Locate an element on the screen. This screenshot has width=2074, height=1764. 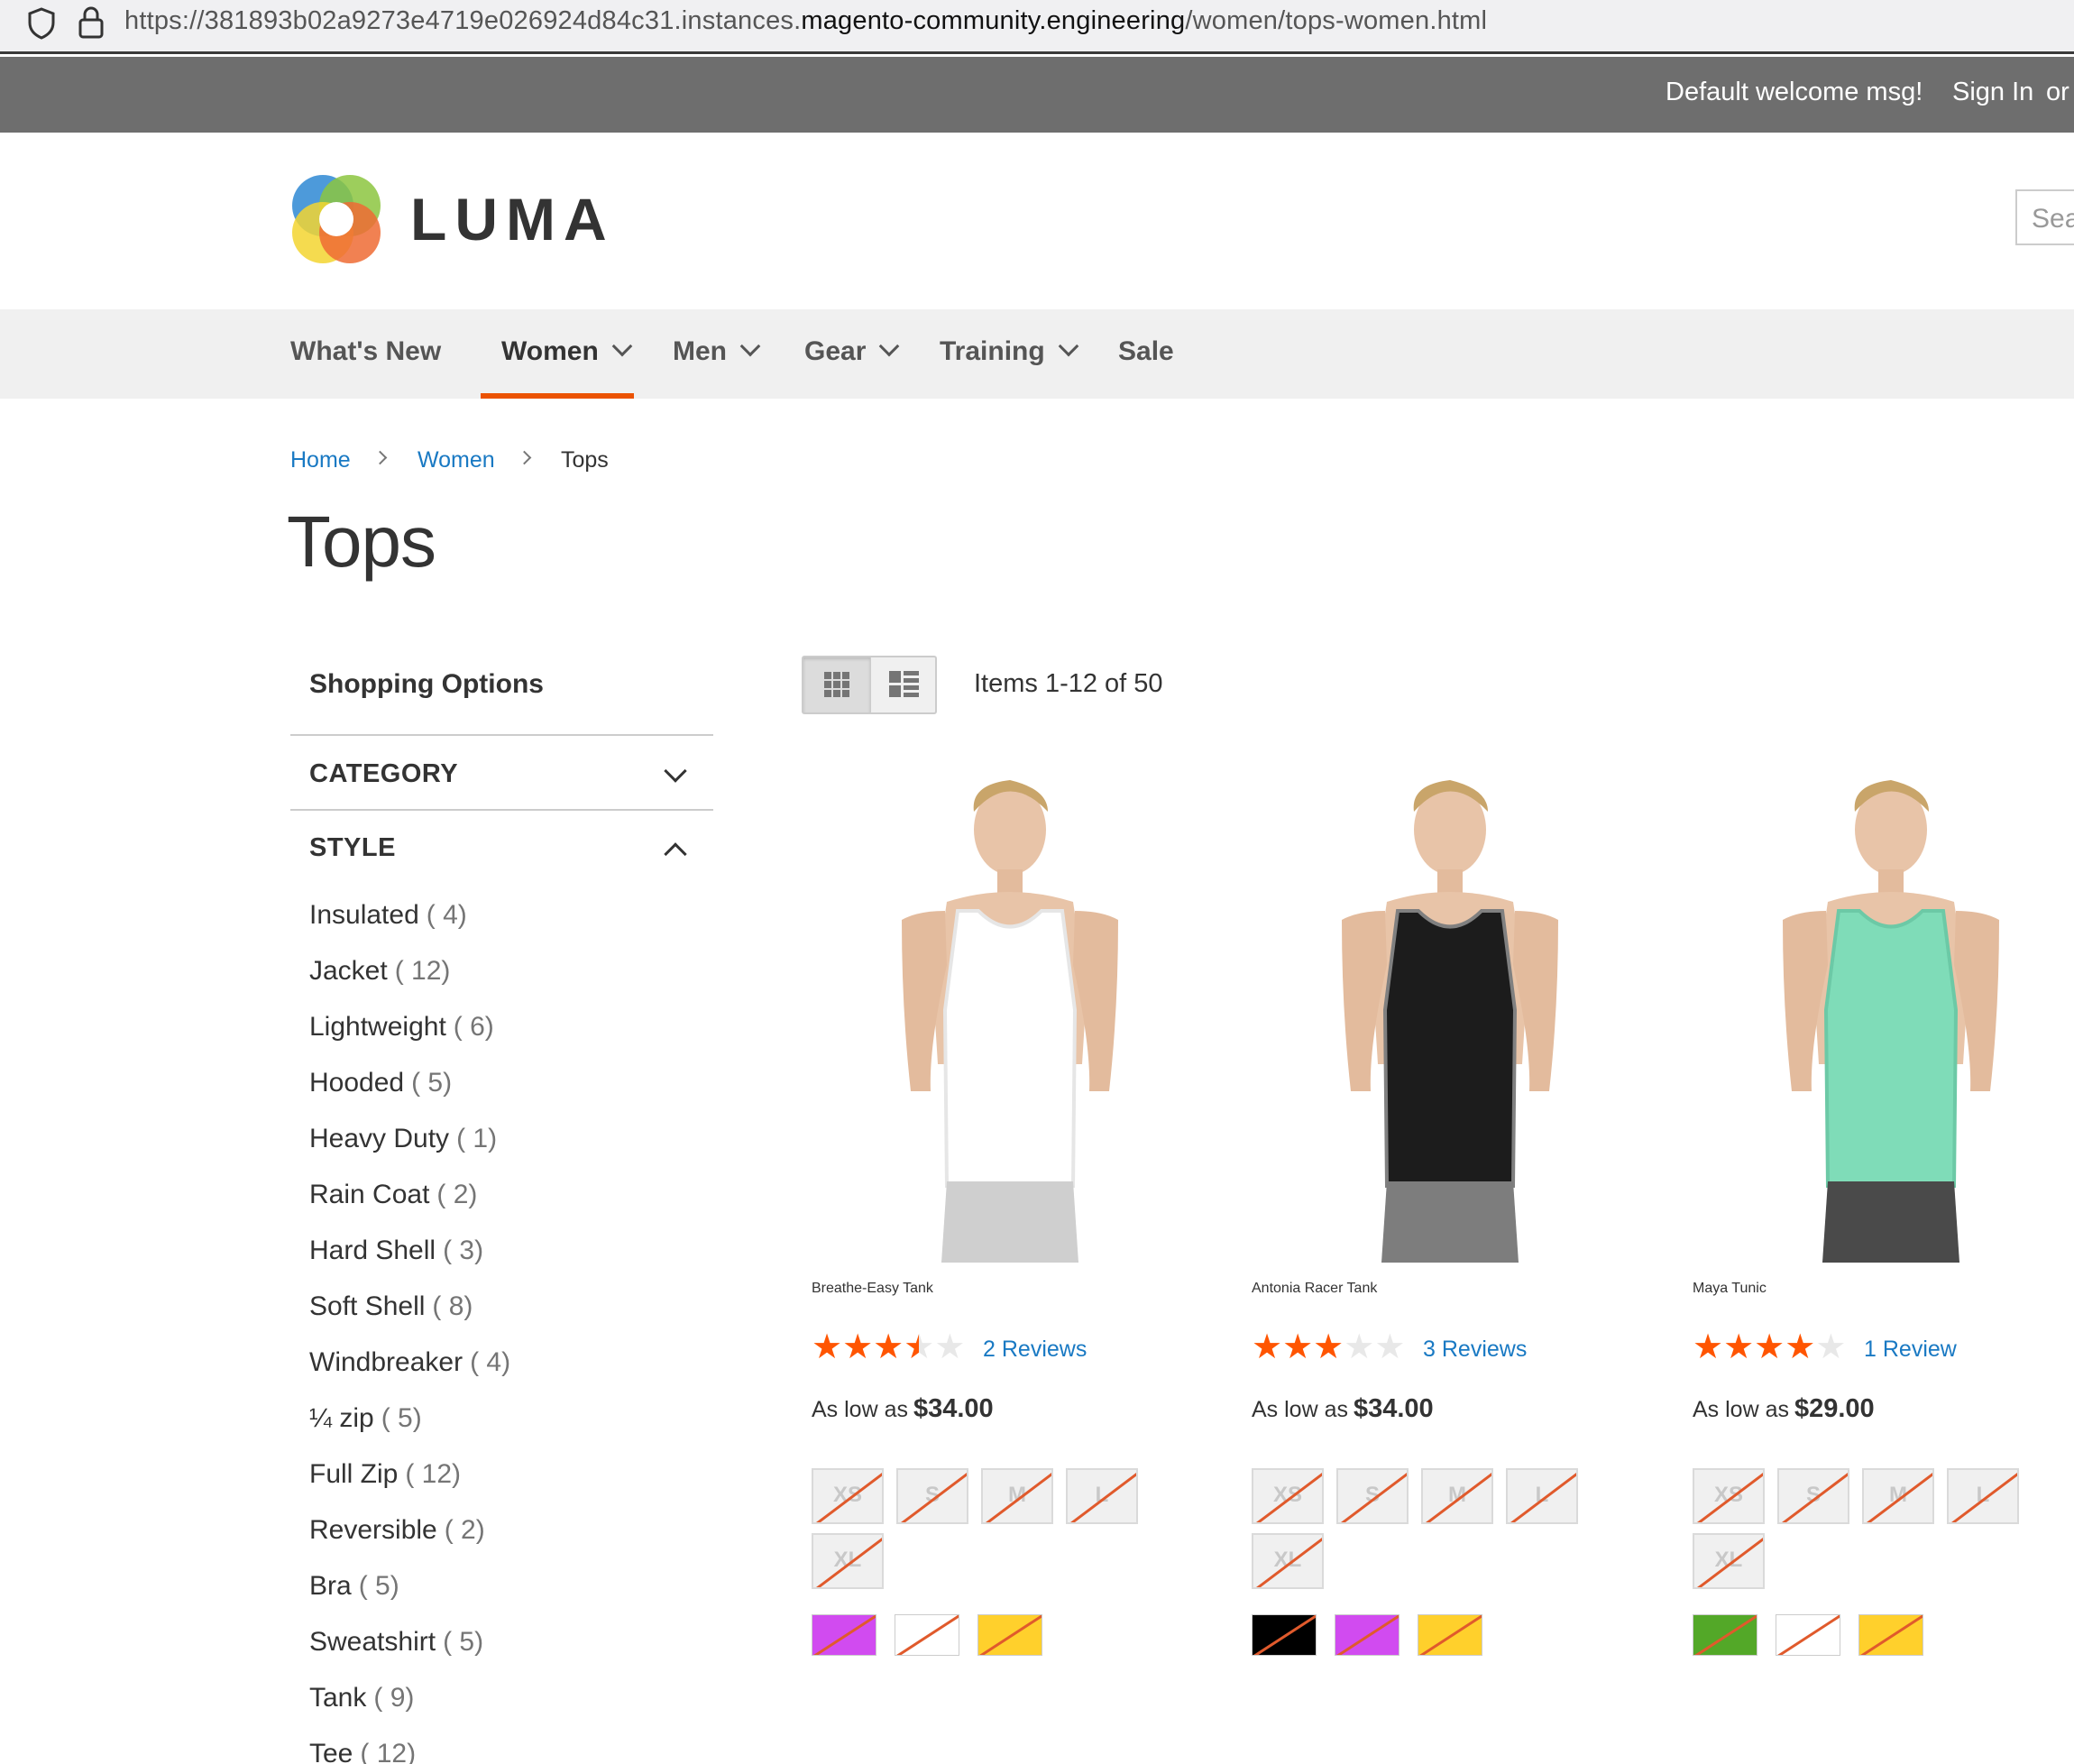
filter-option-label: ¼ zip is located at coordinates (342, 1418).